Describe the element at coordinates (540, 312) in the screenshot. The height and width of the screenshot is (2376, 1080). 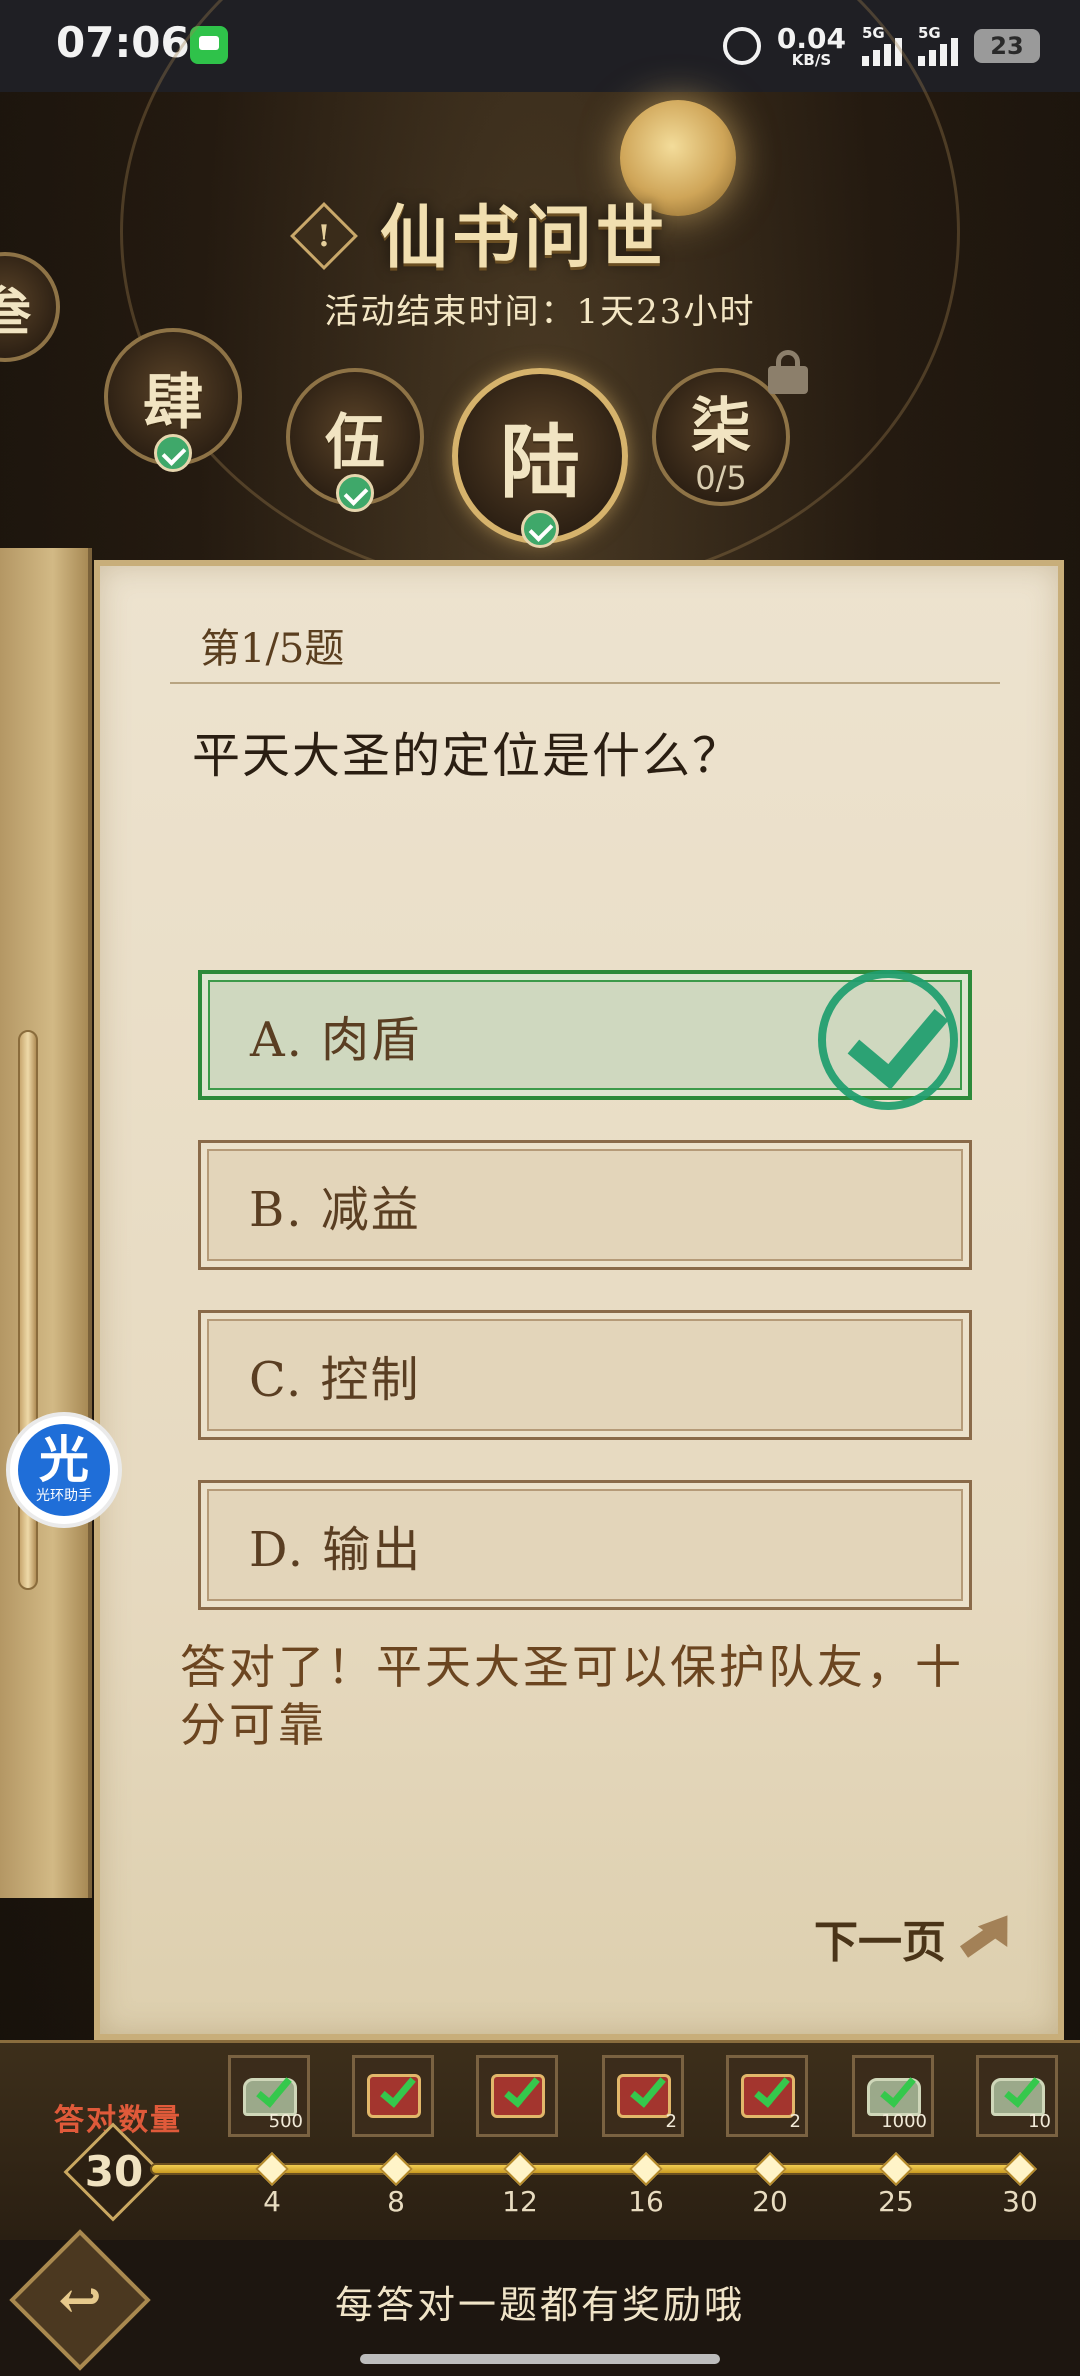
I see `event-end-time: 活动结束时间：1天23小时` at that location.